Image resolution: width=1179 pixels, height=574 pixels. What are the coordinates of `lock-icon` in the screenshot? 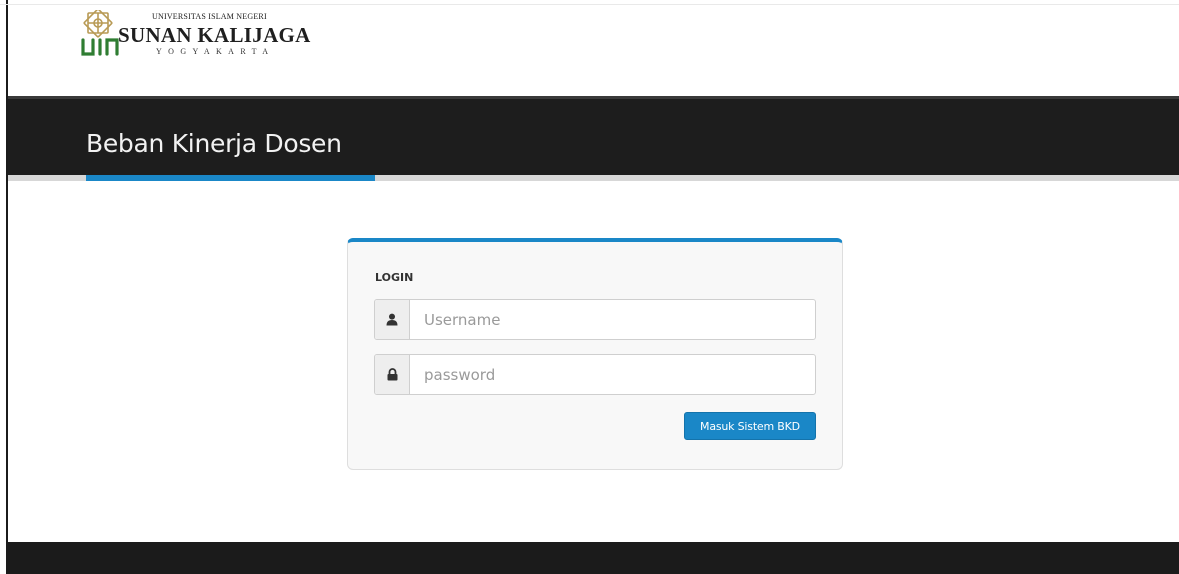 It's located at (392, 374).